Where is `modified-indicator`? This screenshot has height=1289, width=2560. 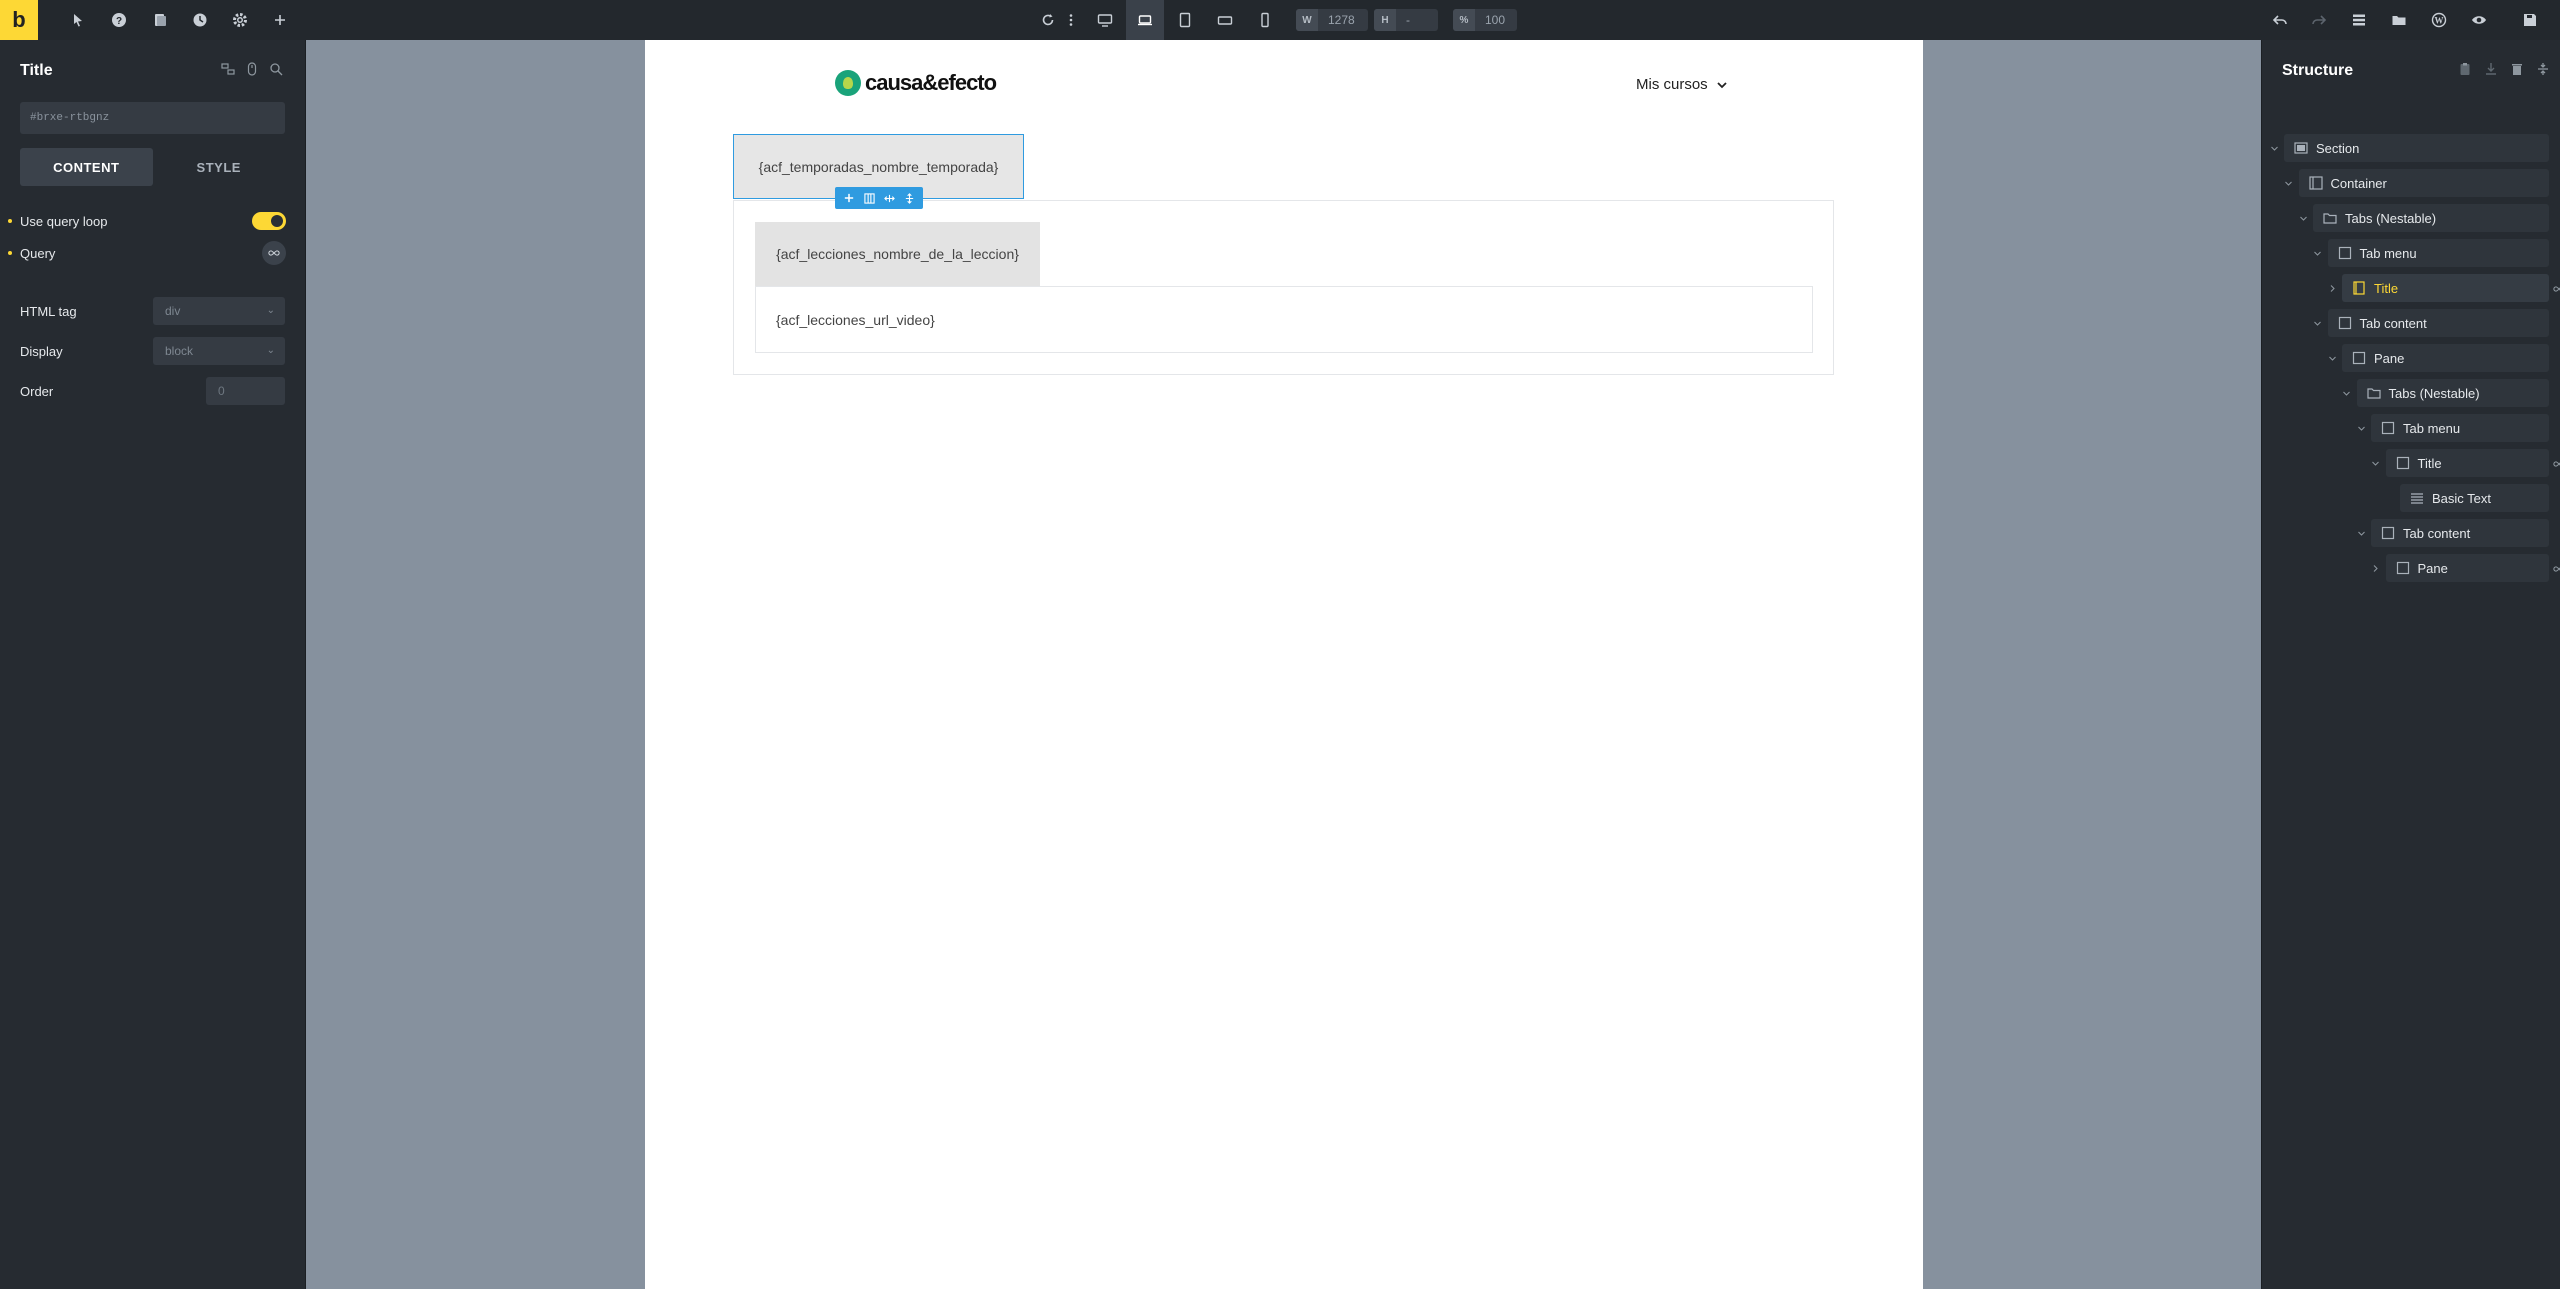
modified-indicator is located at coordinates (10, 253).